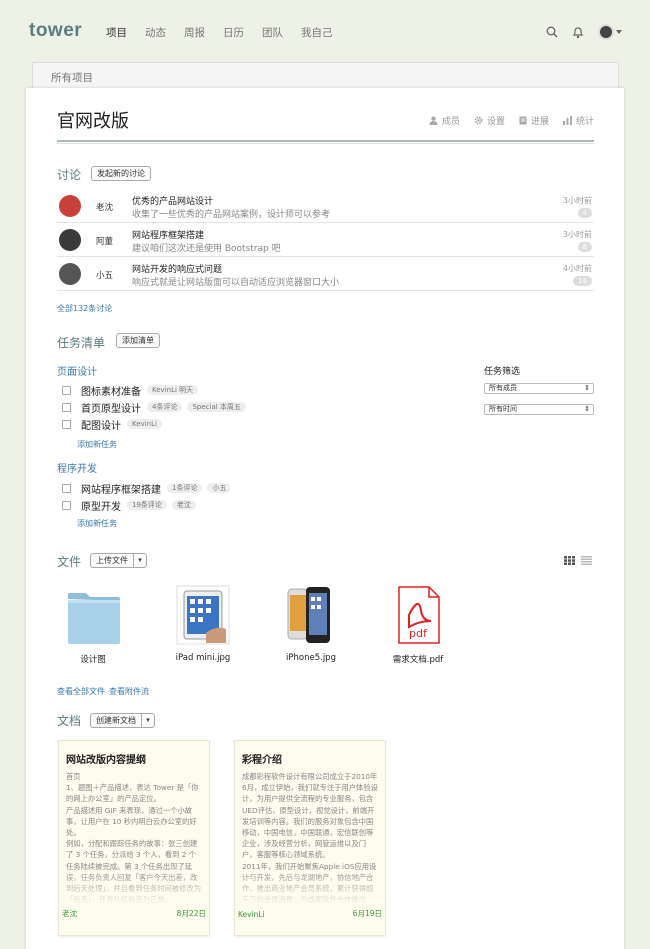  I want to click on discussion-title: 网站程序框架搭建, so click(168, 234).